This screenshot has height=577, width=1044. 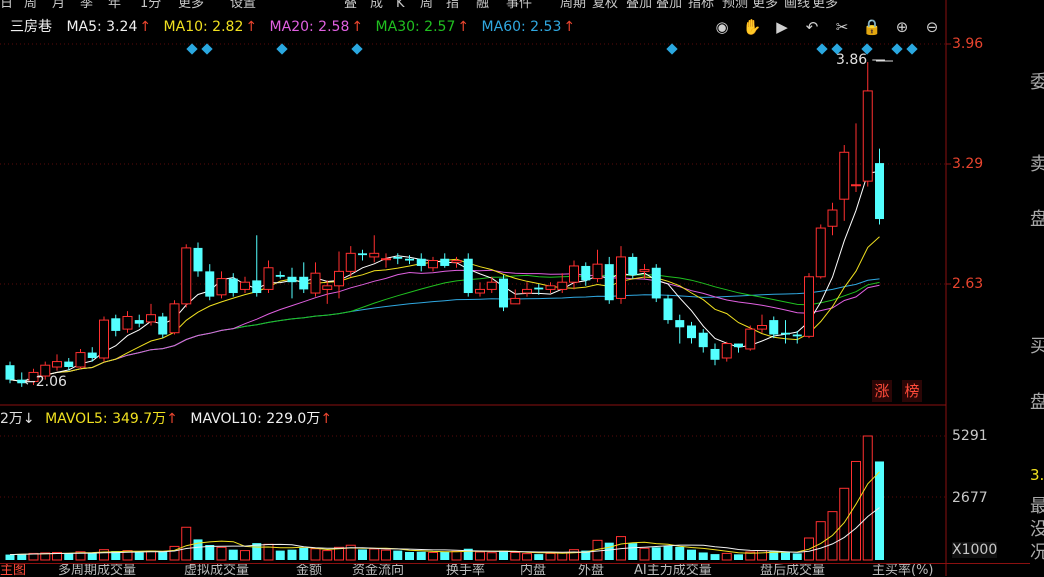 What do you see at coordinates (882, 391) in the screenshot?
I see `rise-list-badge: 涨` at bounding box center [882, 391].